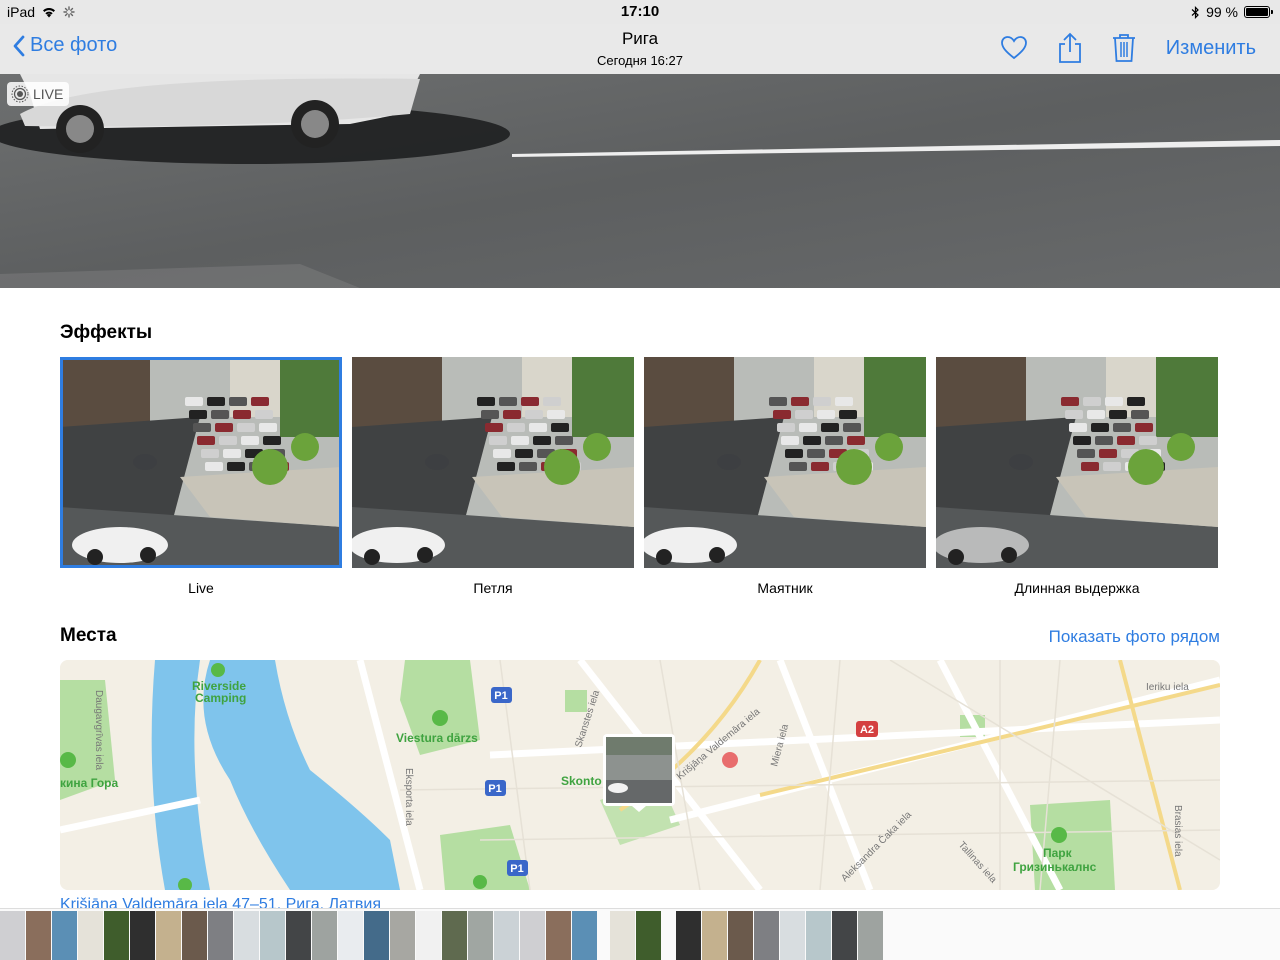 This screenshot has width=1280, height=960. I want to click on battery-level, so click(1257, 12).